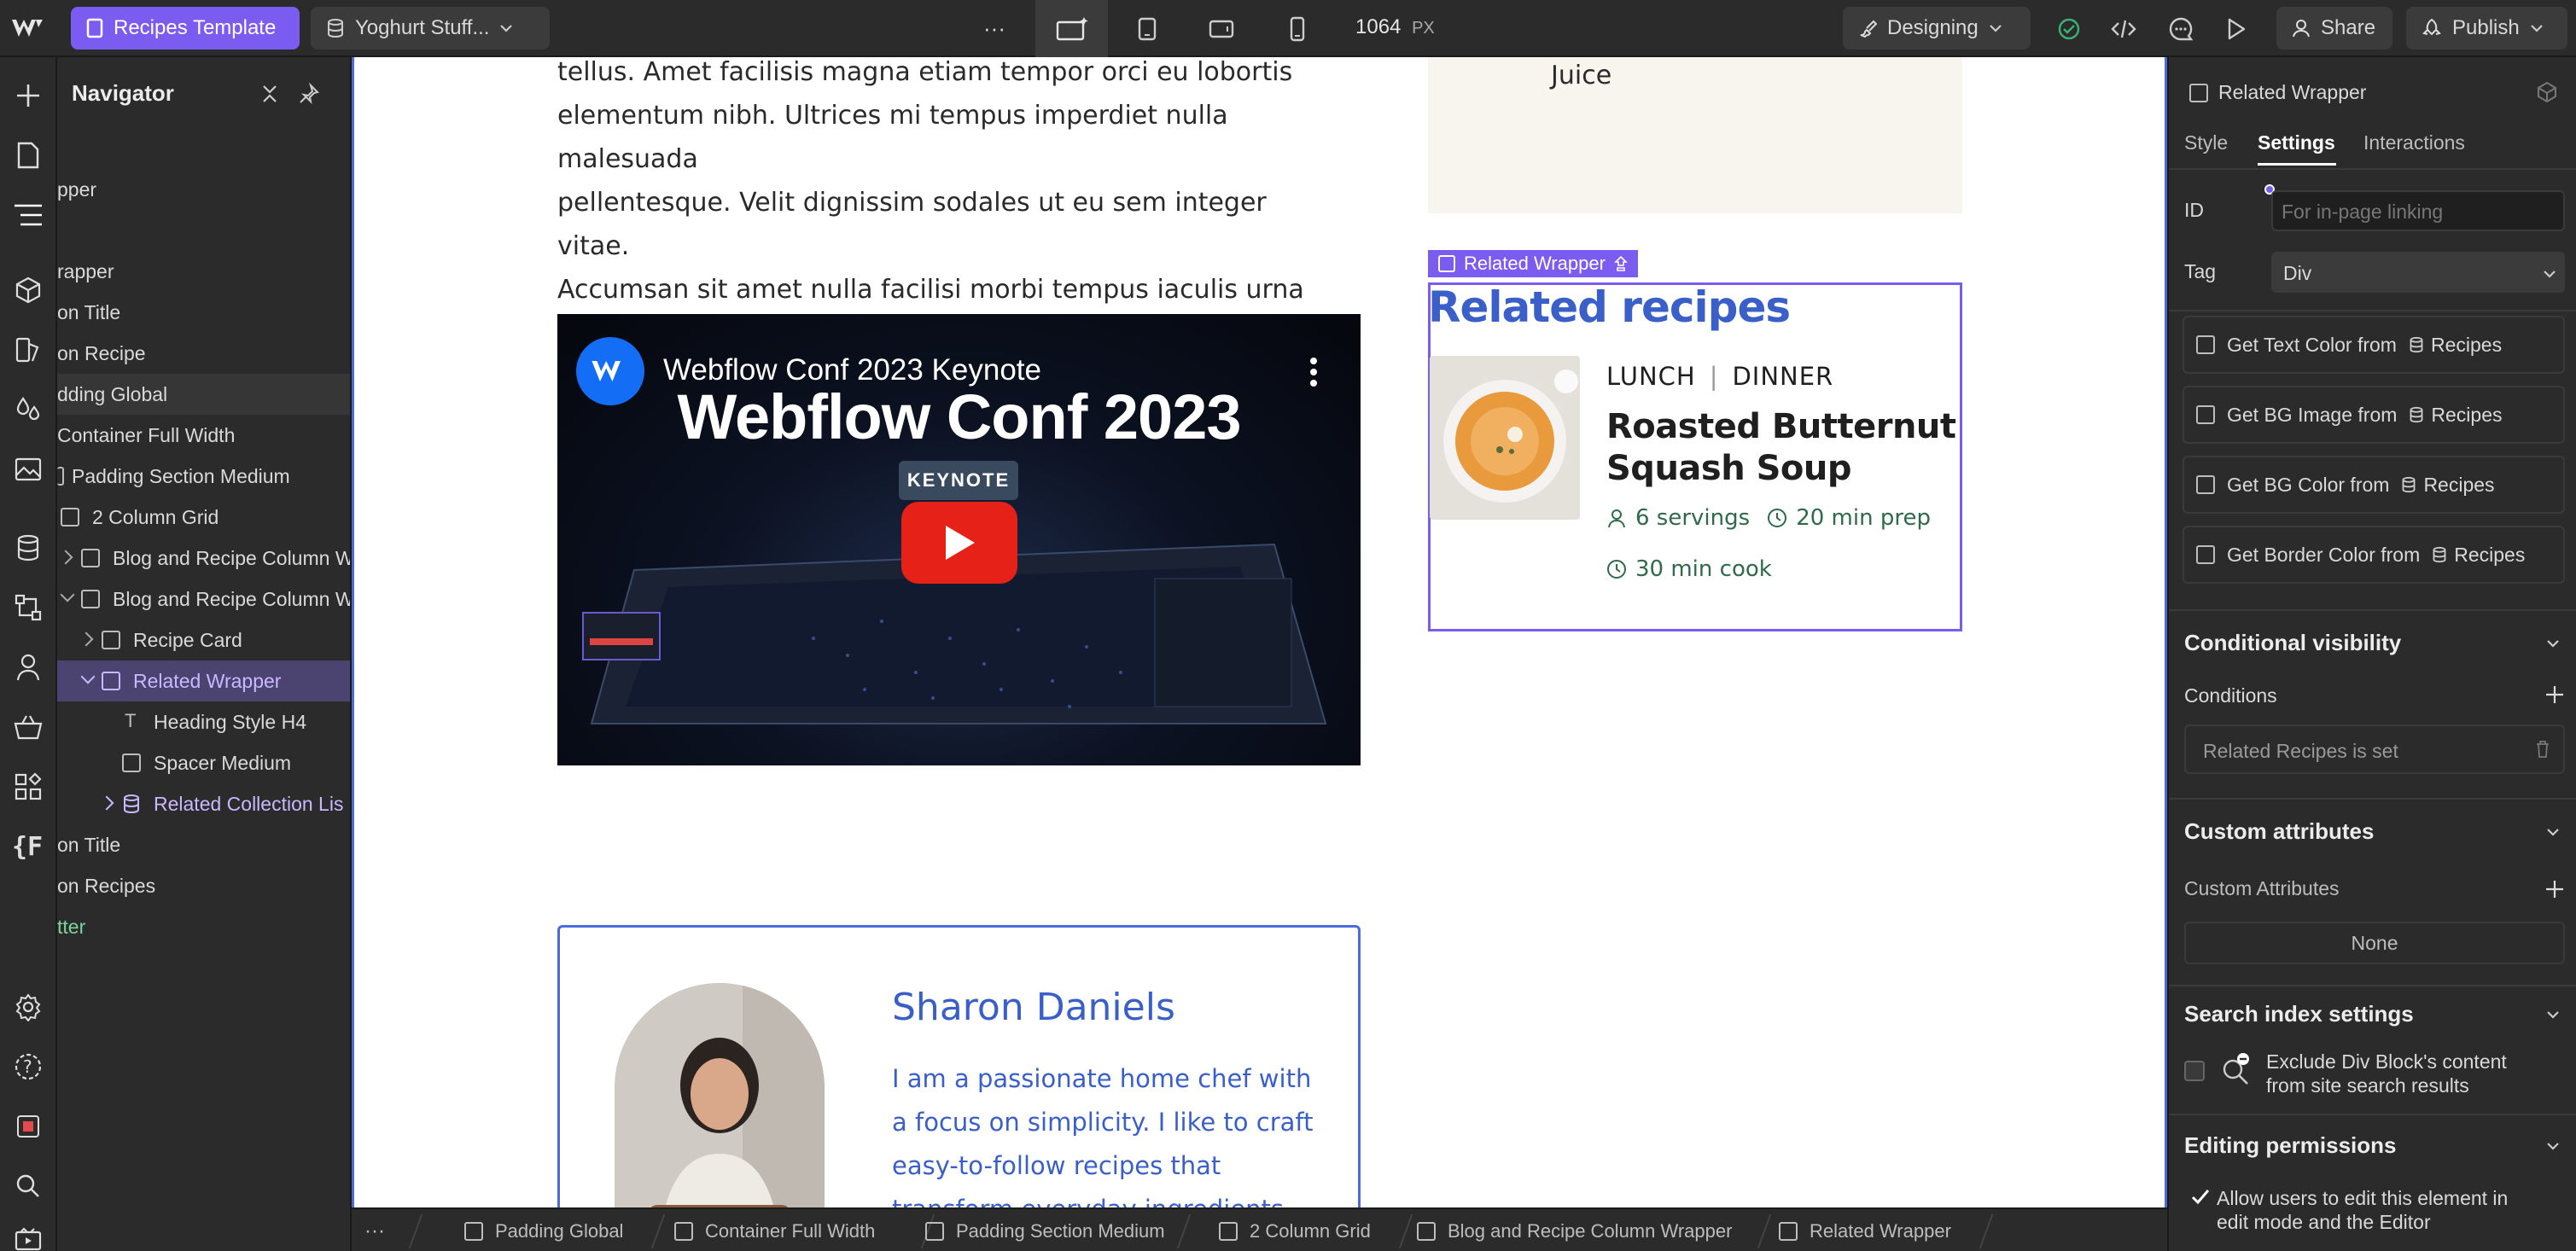  What do you see at coordinates (2374, 749) in the screenshot?
I see `condition-item: Related Recipes is set` at bounding box center [2374, 749].